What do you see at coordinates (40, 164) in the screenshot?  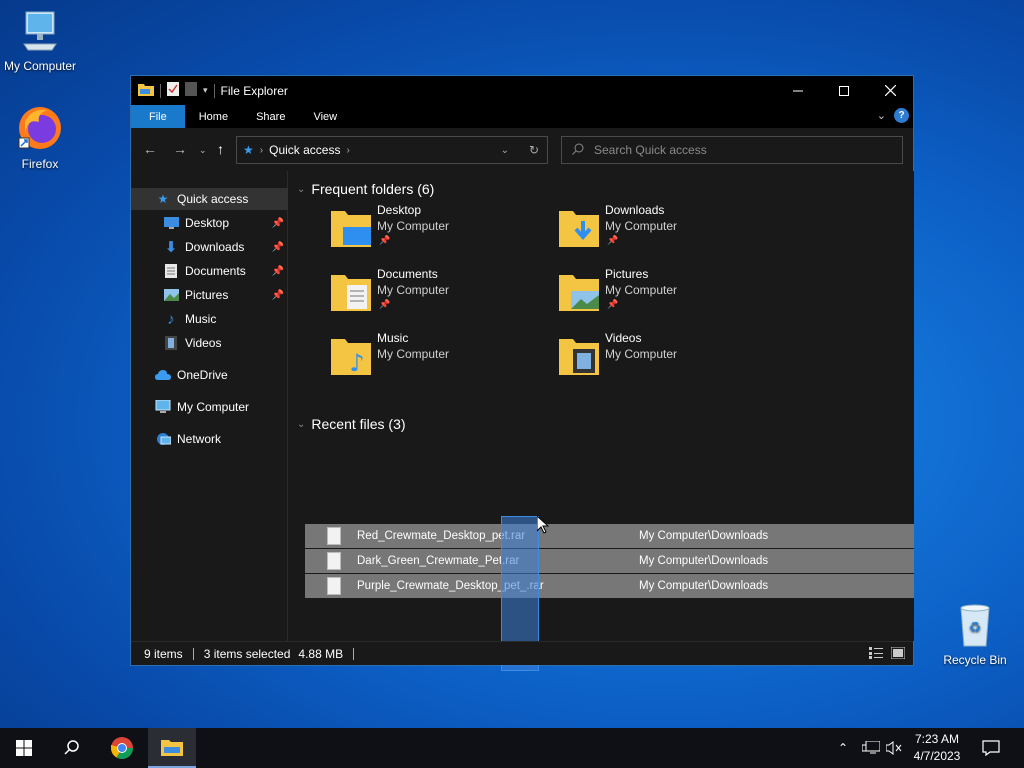 I see `desktop-icon-label: Firefox` at bounding box center [40, 164].